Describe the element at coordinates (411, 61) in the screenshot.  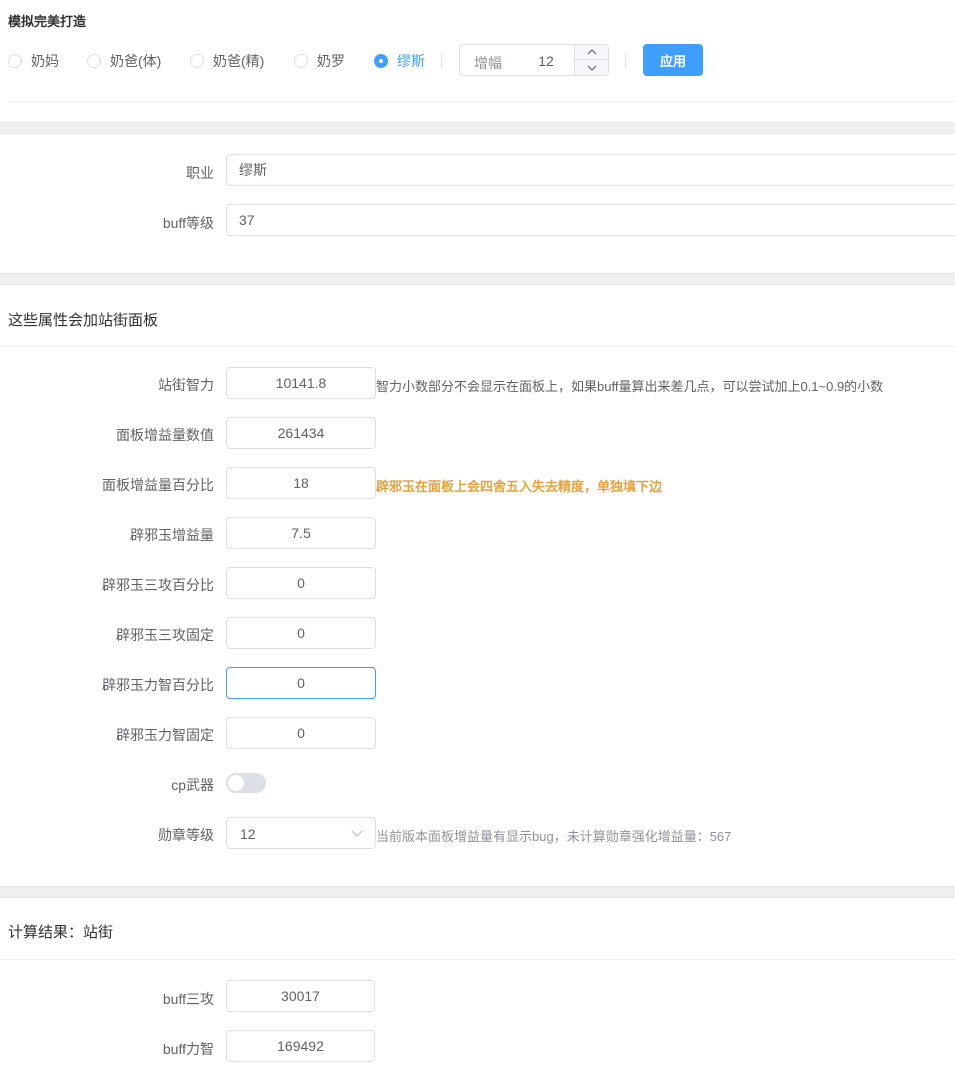
I see `radio-label: 缪斯` at that location.